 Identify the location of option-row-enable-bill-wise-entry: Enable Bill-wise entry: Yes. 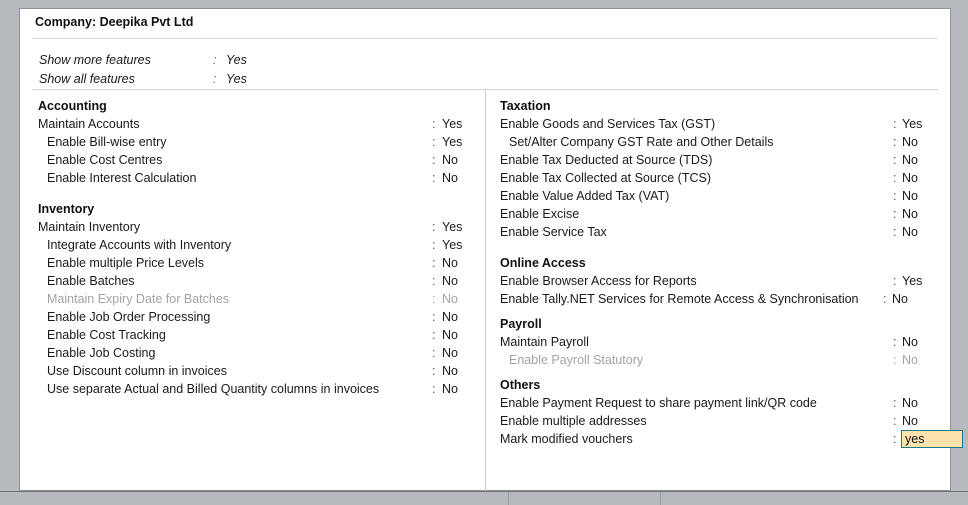
(259, 142).